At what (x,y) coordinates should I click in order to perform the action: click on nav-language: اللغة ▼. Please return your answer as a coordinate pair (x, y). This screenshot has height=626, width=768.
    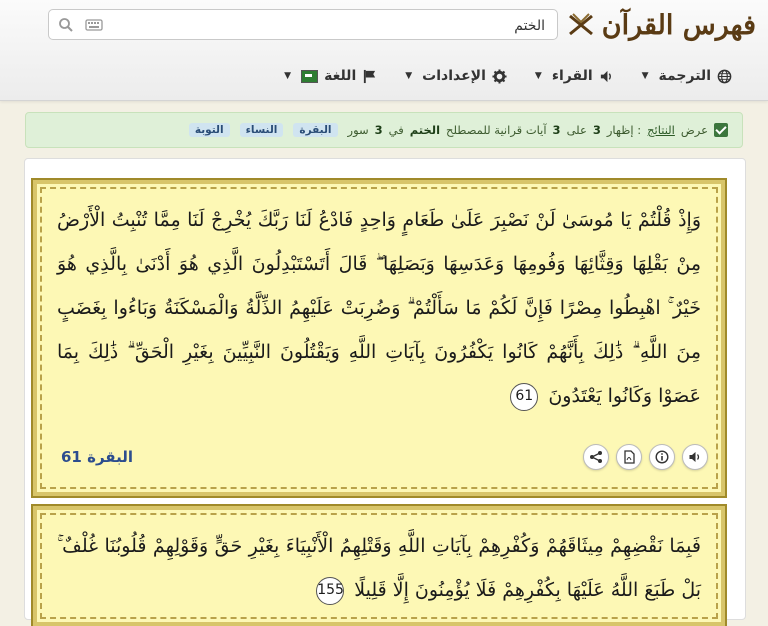
    Looking at the image, I should click on (330, 76).